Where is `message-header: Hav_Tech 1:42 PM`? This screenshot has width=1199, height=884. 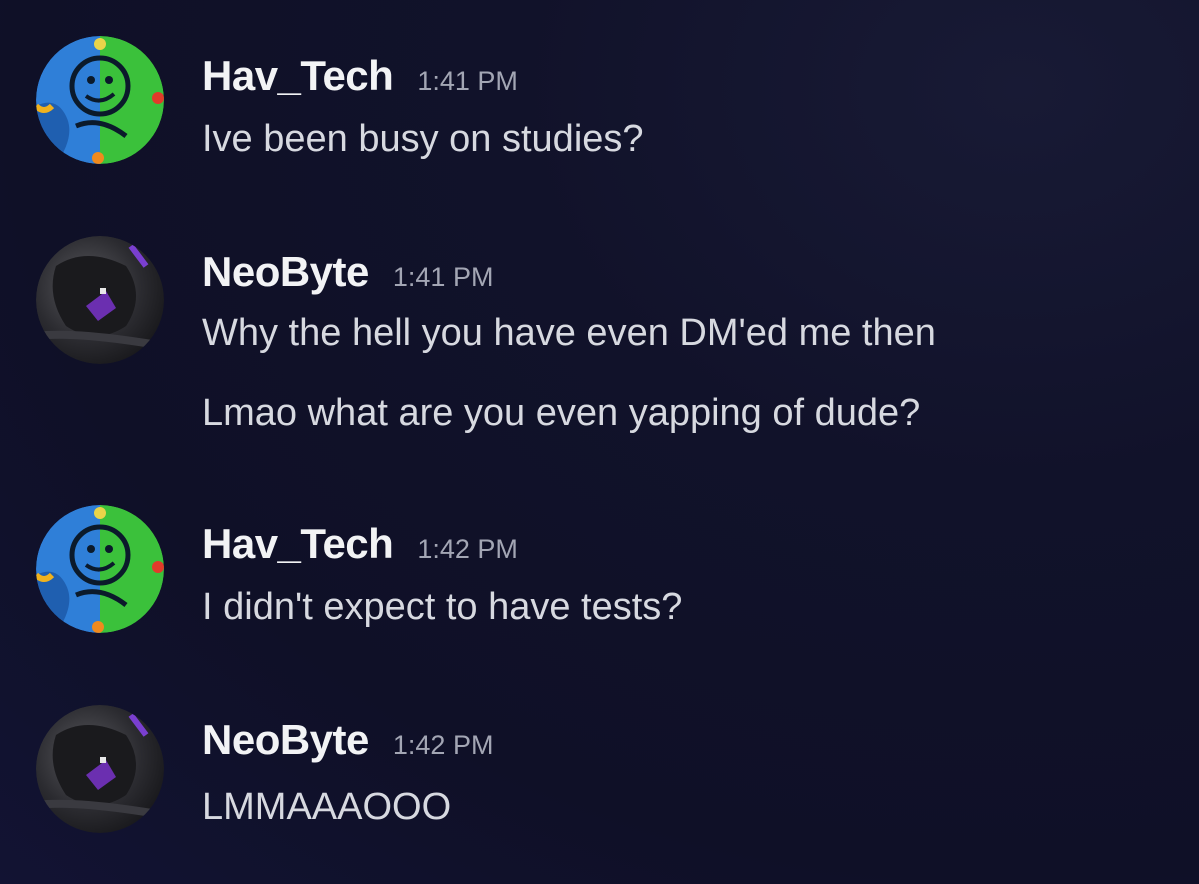 message-header: Hav_Tech 1:42 PM is located at coordinates (360, 544).